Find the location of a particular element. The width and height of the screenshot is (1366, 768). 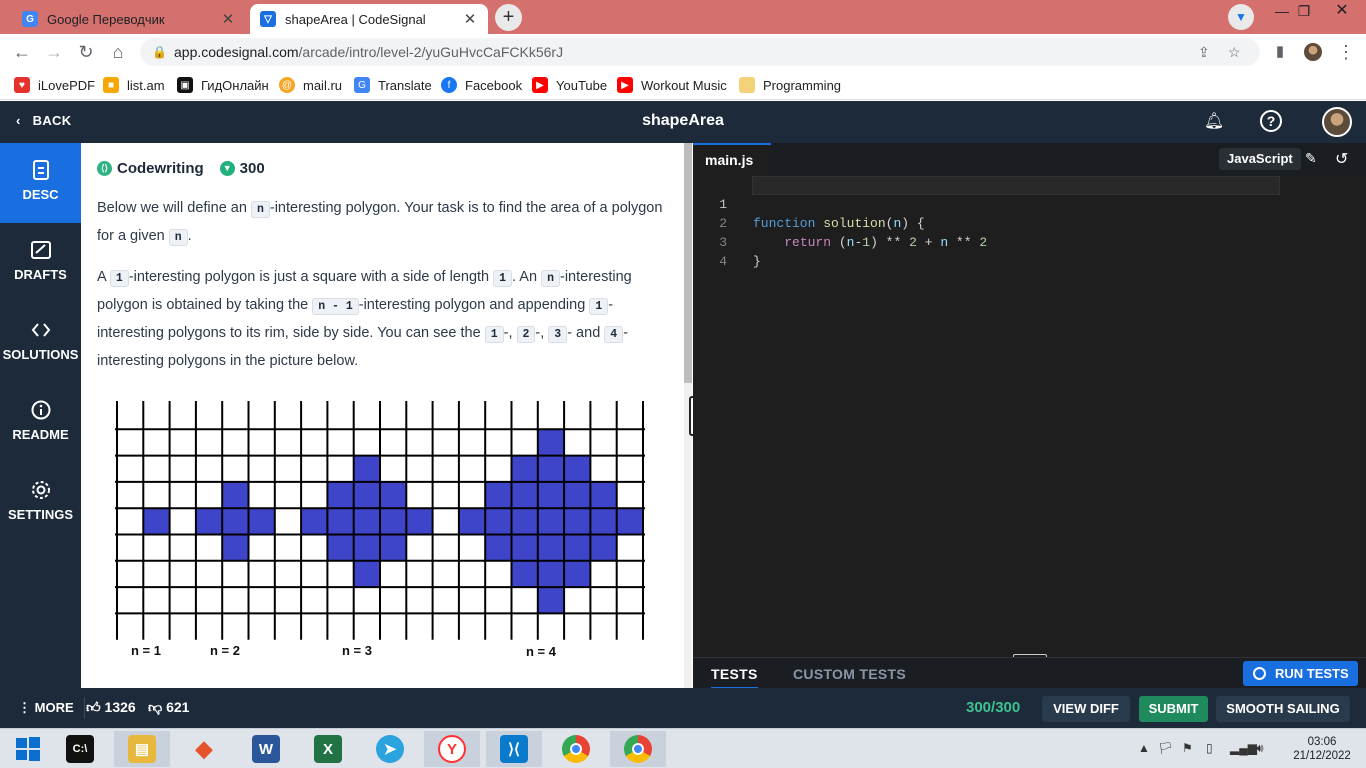

forward-arrow-icon: → is located at coordinates (54, 52).